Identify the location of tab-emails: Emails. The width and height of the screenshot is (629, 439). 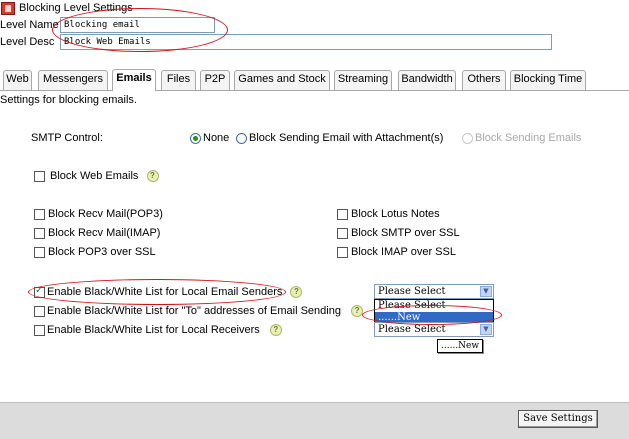
(134, 80).